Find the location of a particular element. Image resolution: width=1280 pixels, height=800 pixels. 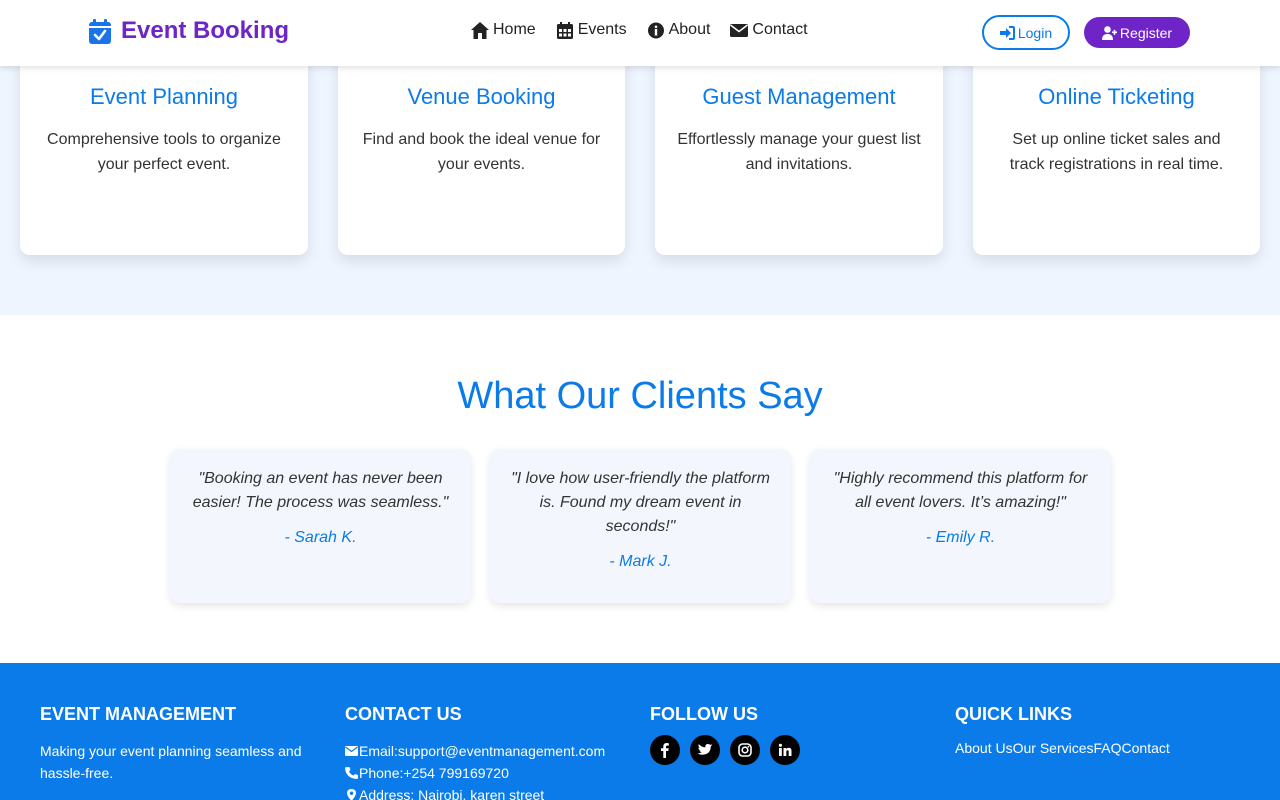

brand-logo: Event Booking is located at coordinates (189, 31).